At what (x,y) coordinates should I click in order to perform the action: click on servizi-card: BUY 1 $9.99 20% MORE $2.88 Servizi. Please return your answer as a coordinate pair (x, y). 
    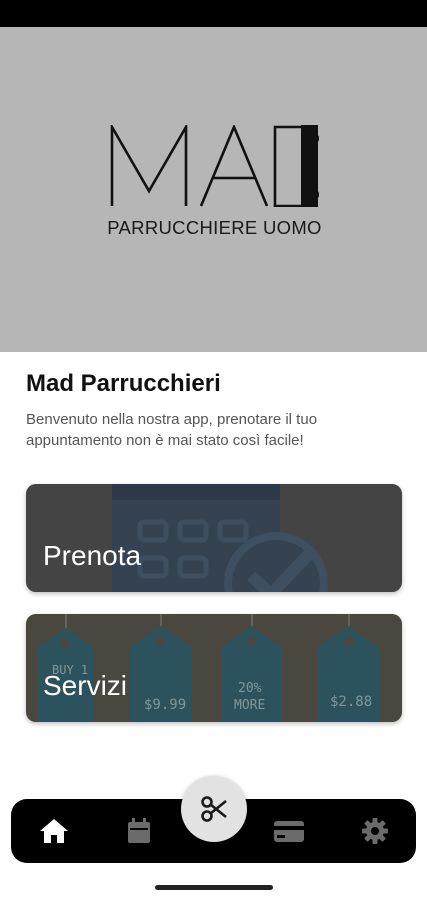
    Looking at the image, I should click on (214, 668).